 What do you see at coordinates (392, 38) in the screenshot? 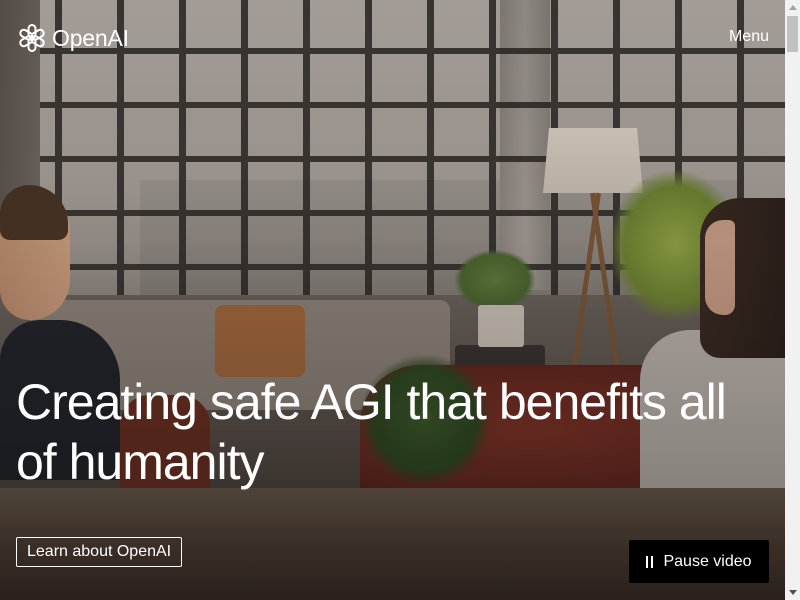
I see `site-header: OpenAI Menu` at bounding box center [392, 38].